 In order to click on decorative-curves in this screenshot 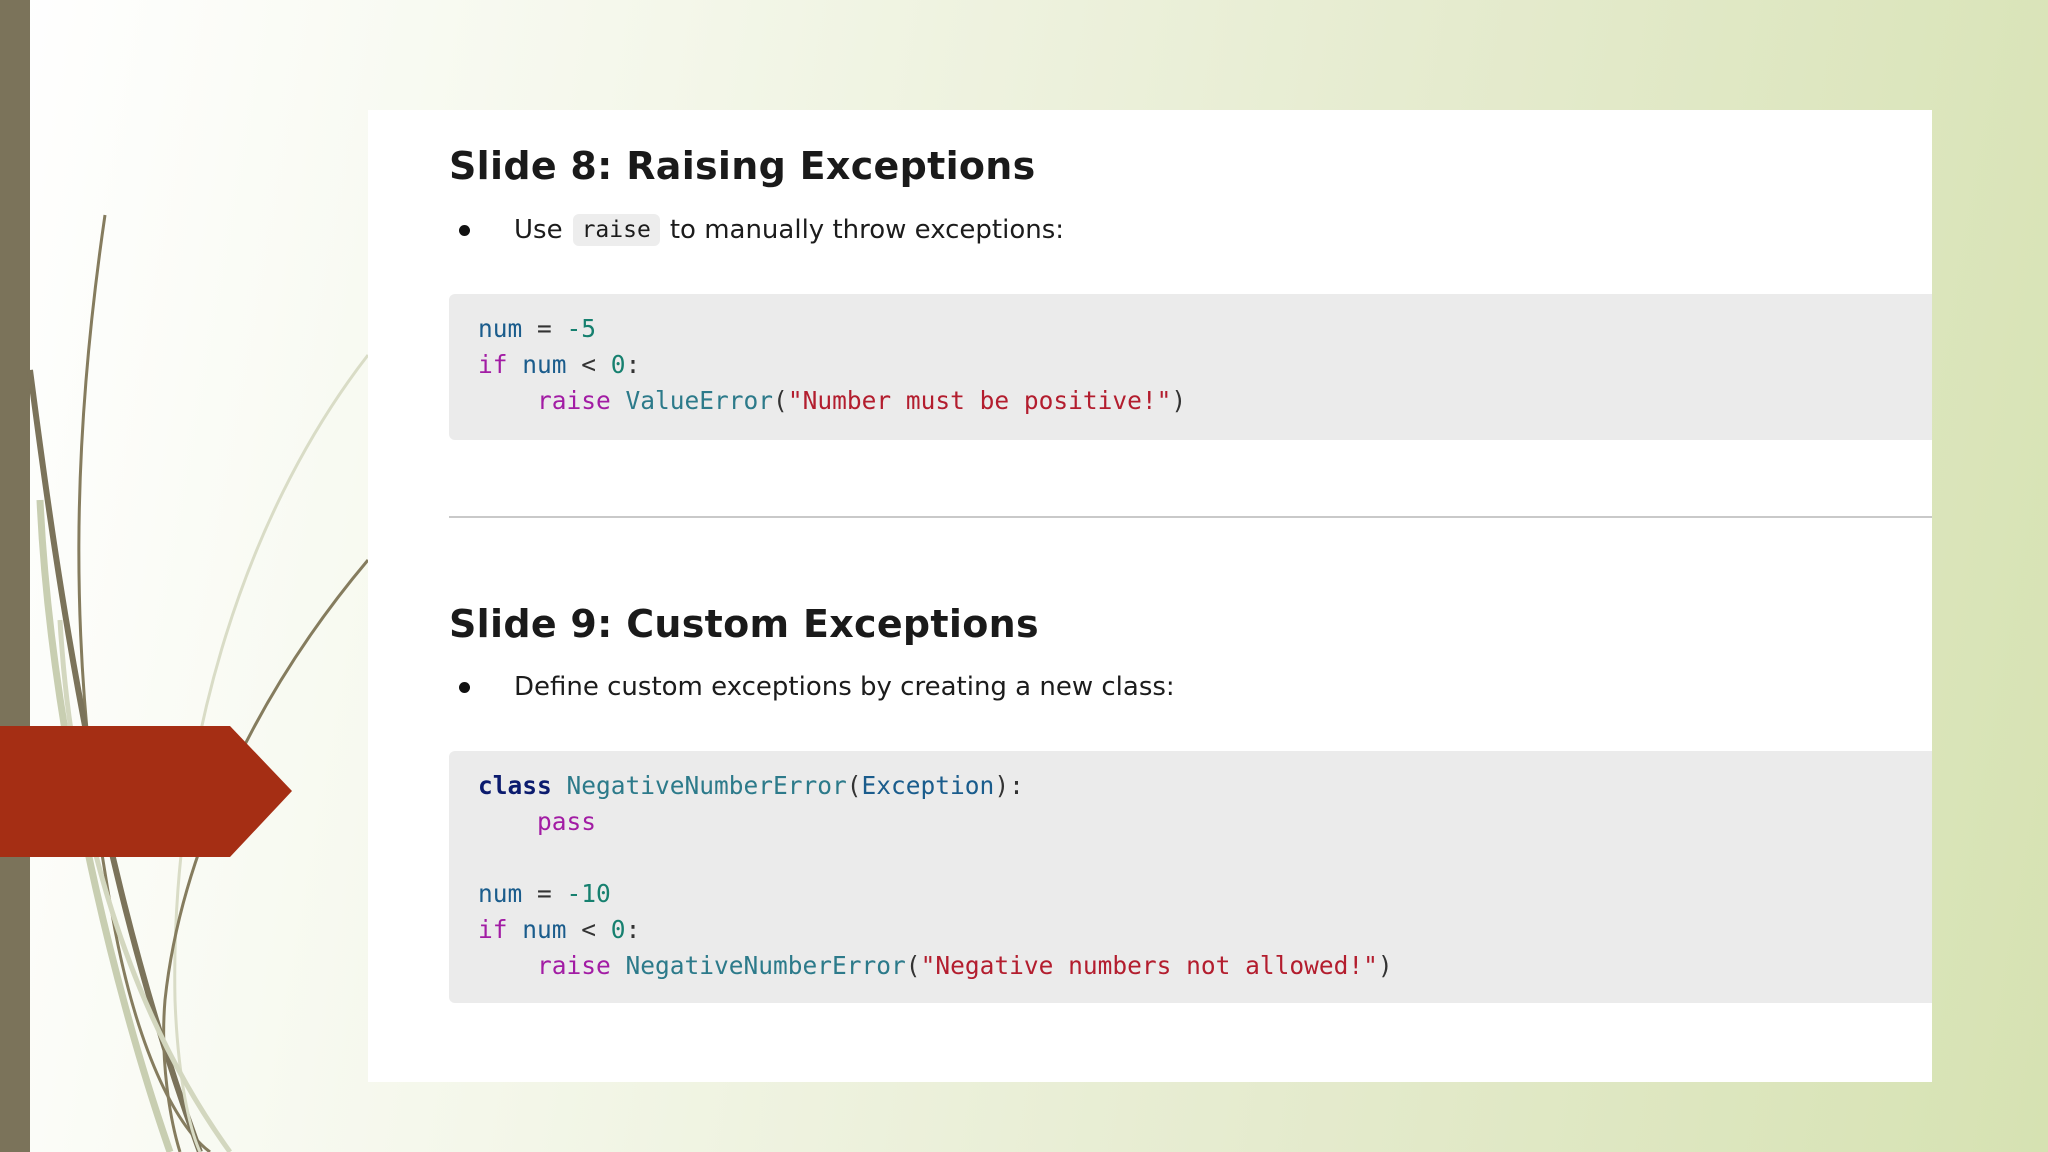, I will do `click(198, 683)`.